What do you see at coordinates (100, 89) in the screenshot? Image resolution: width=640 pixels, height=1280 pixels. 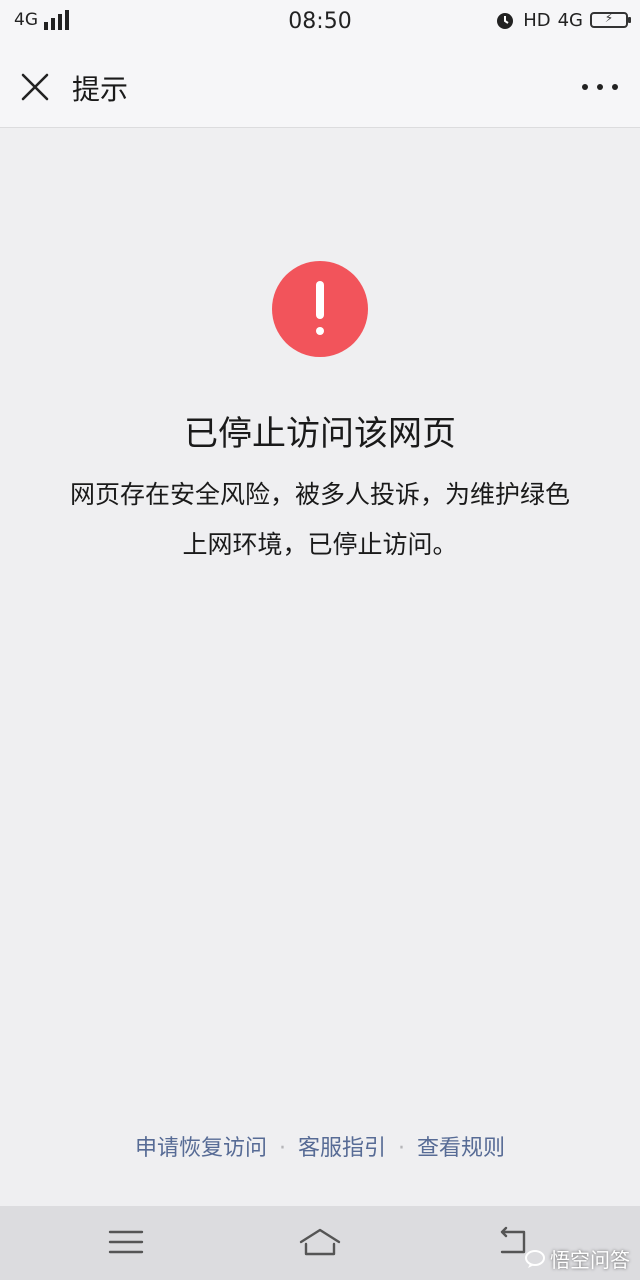 I see `page-title: 提示` at bounding box center [100, 89].